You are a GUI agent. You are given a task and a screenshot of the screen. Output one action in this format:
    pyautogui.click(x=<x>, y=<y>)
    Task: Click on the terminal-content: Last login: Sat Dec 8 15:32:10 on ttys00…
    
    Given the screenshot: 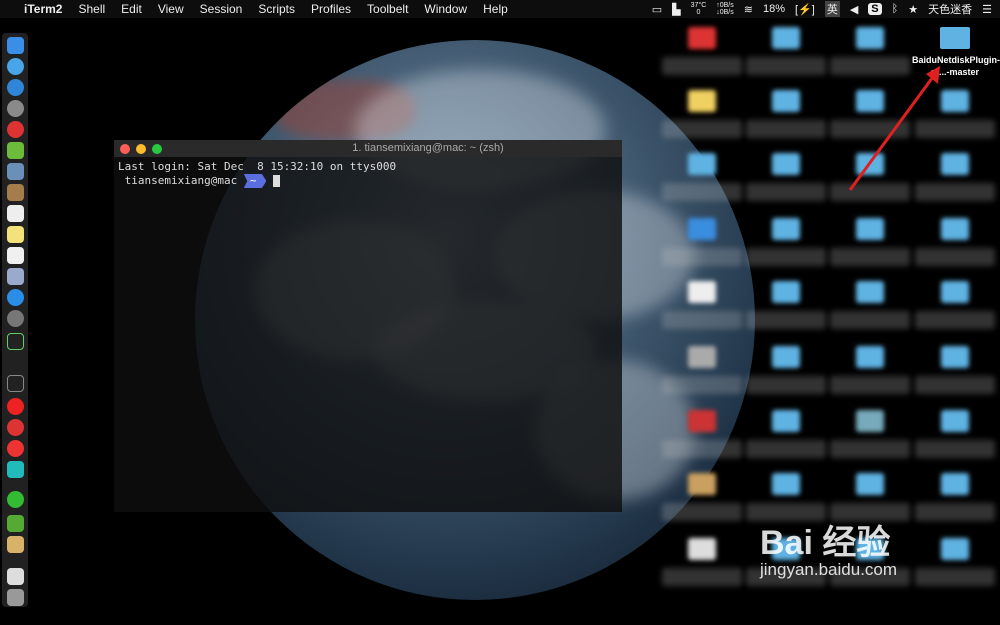 What is the action you would take?
    pyautogui.click(x=368, y=174)
    